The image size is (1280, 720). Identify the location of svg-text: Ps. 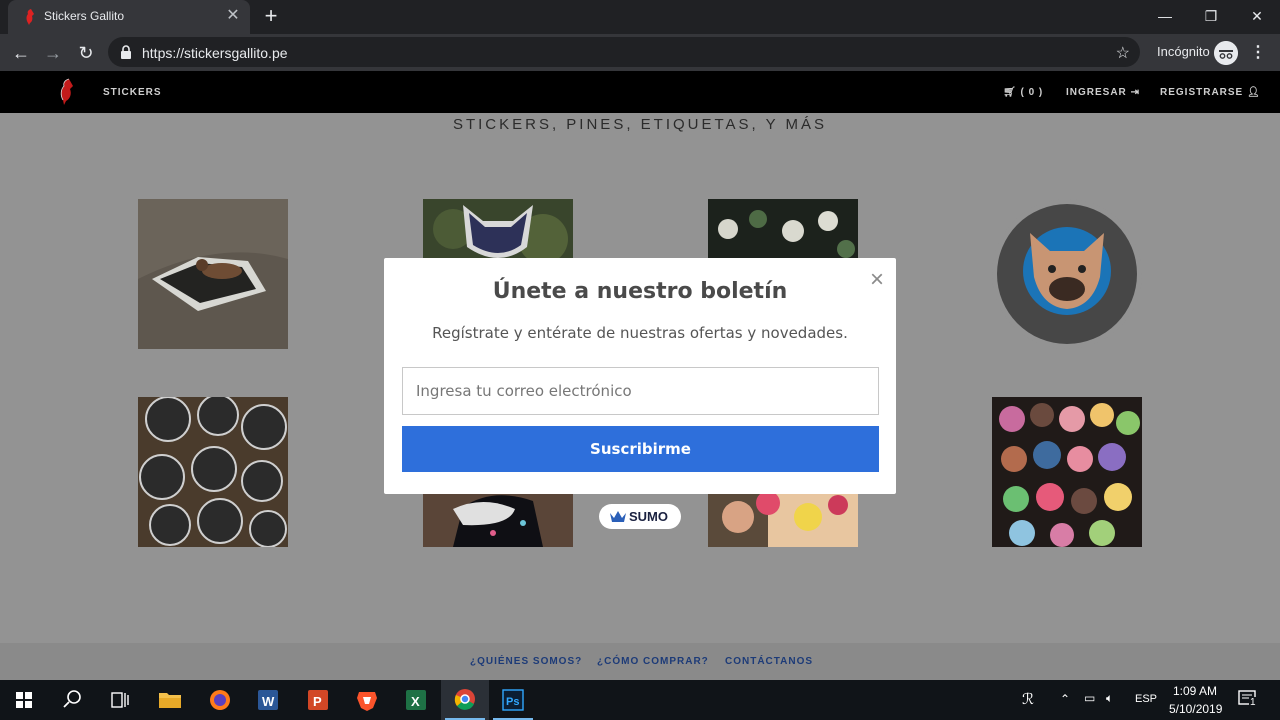
(512, 702).